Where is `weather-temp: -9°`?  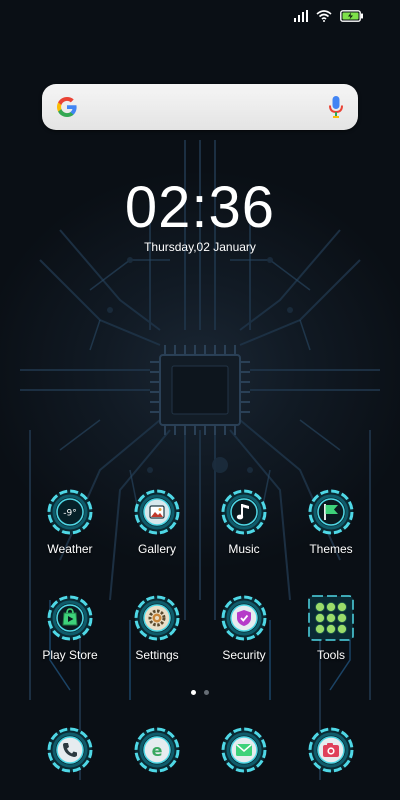
weather-temp: -9° is located at coordinates (69, 514).